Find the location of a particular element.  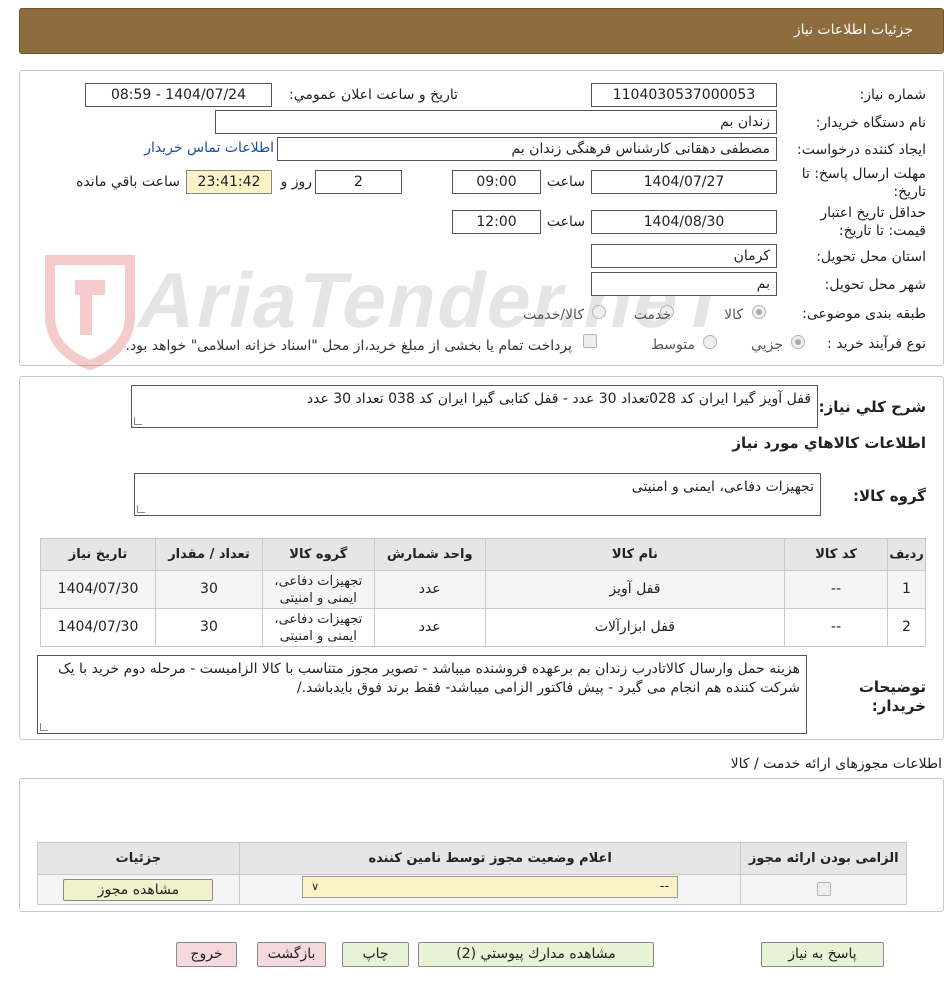

watermark-text: AriaTender.neT is located at coordinates (435, 300).